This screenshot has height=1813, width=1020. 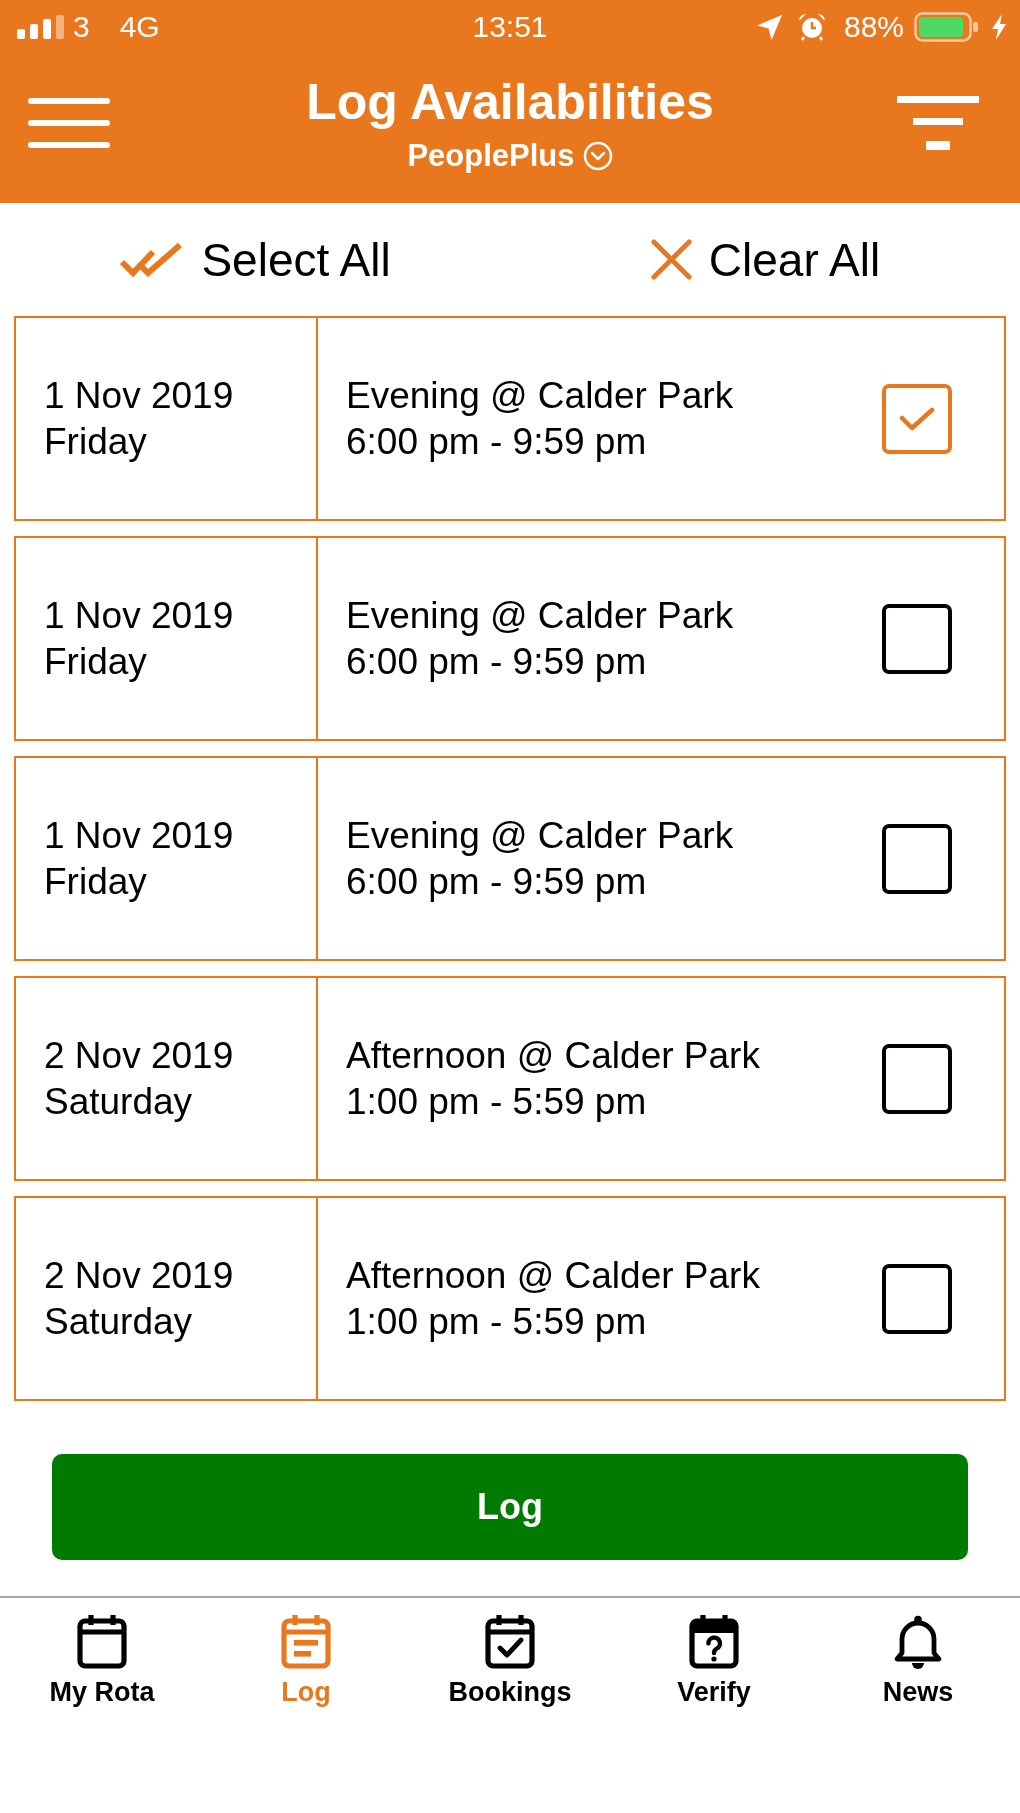 I want to click on signal-icon, so click(x=40, y=27).